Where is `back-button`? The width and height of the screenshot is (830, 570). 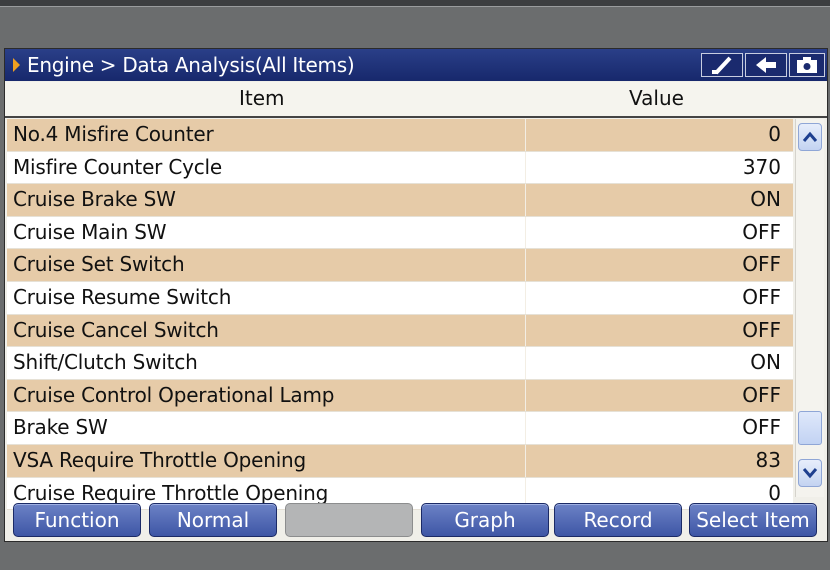
back-button is located at coordinates (766, 65).